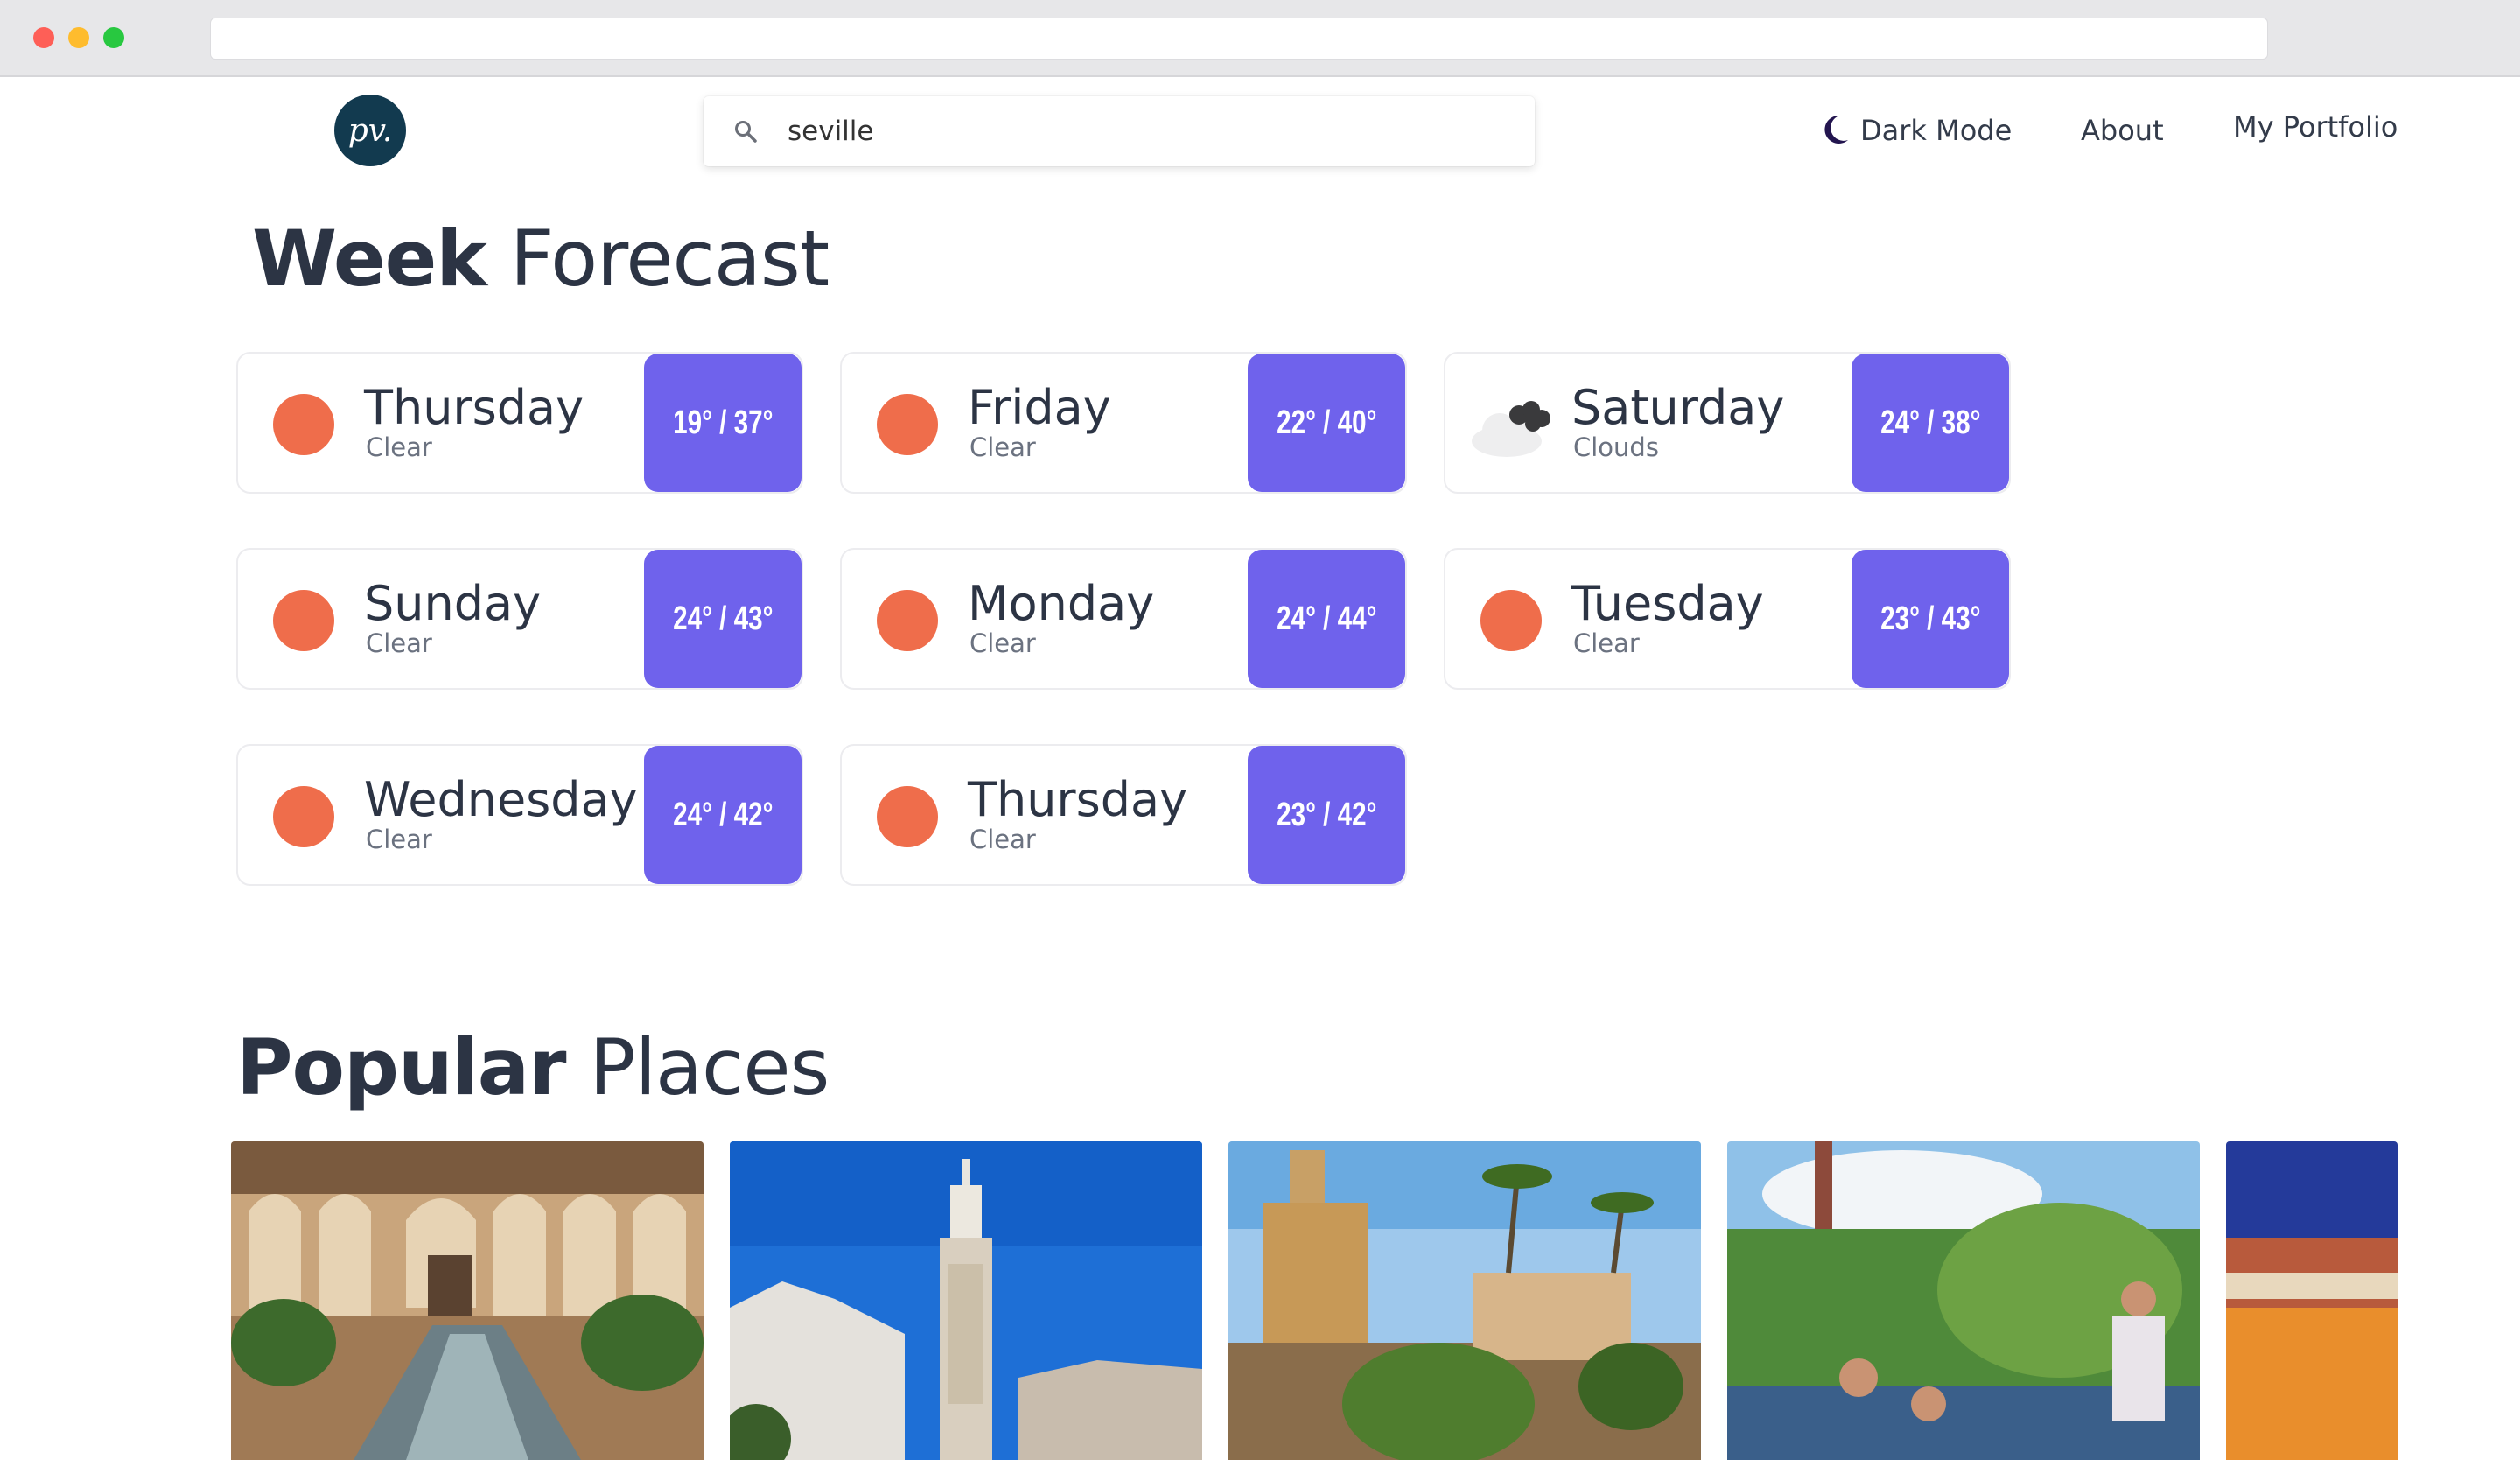  I want to click on forecast-card: Thursday Clear 23° / 42°, so click(1123, 815).